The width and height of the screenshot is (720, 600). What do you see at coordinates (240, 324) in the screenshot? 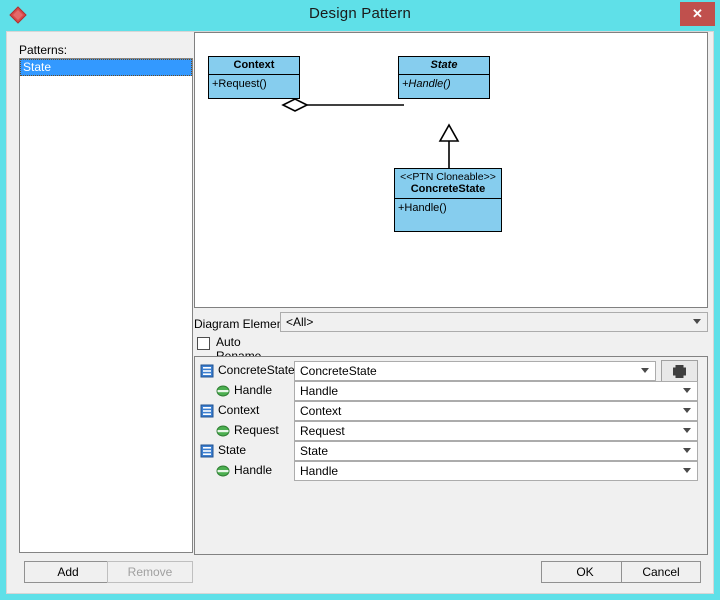
I see `diagram-element-label: Diagram Element` at bounding box center [240, 324].